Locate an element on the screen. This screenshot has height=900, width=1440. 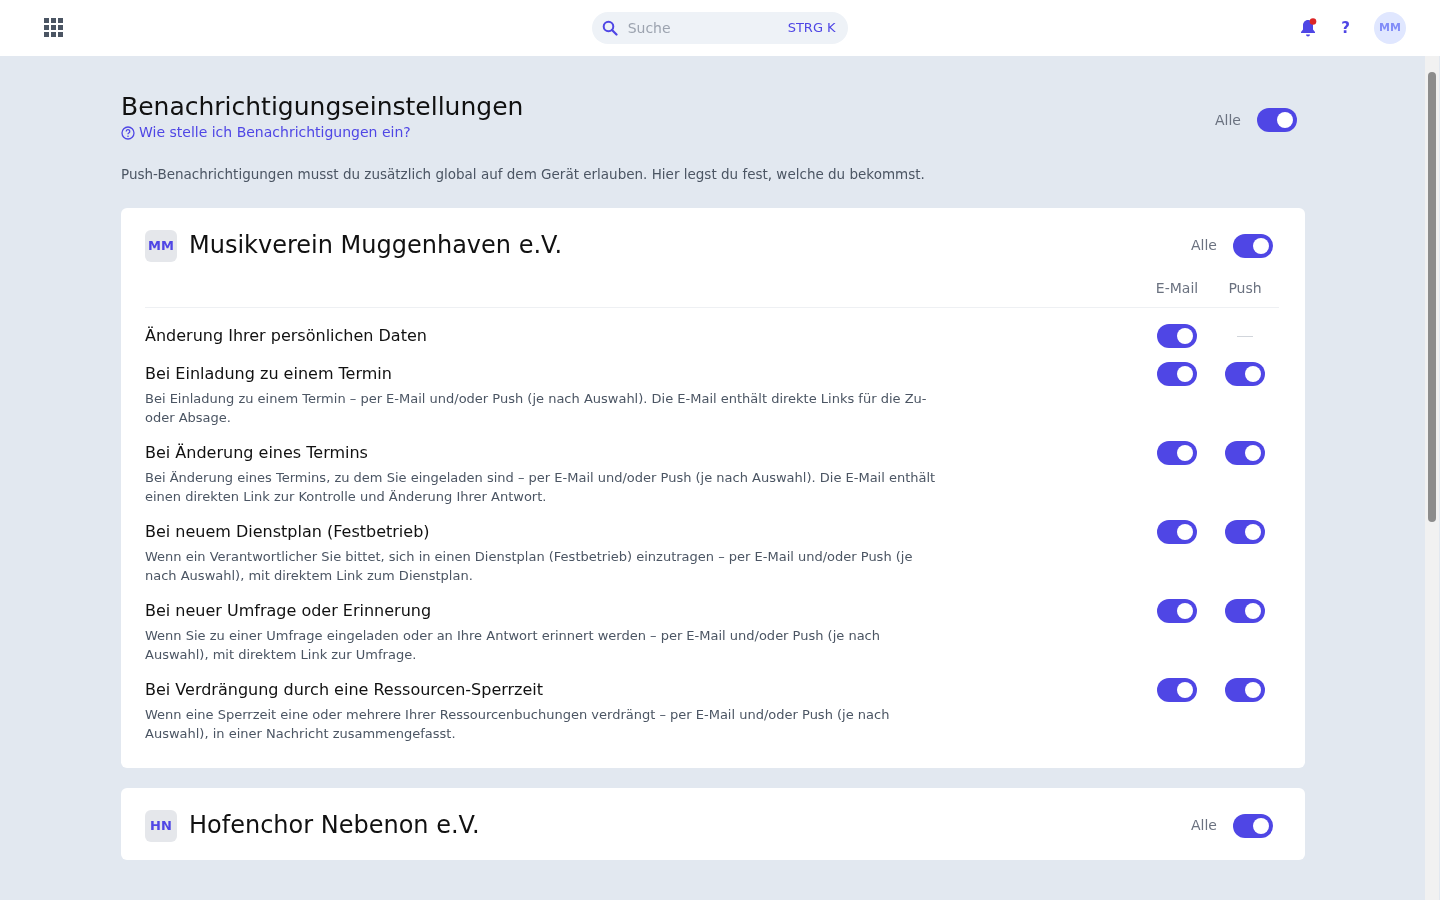
help-button: ? is located at coordinates (1345, 28).